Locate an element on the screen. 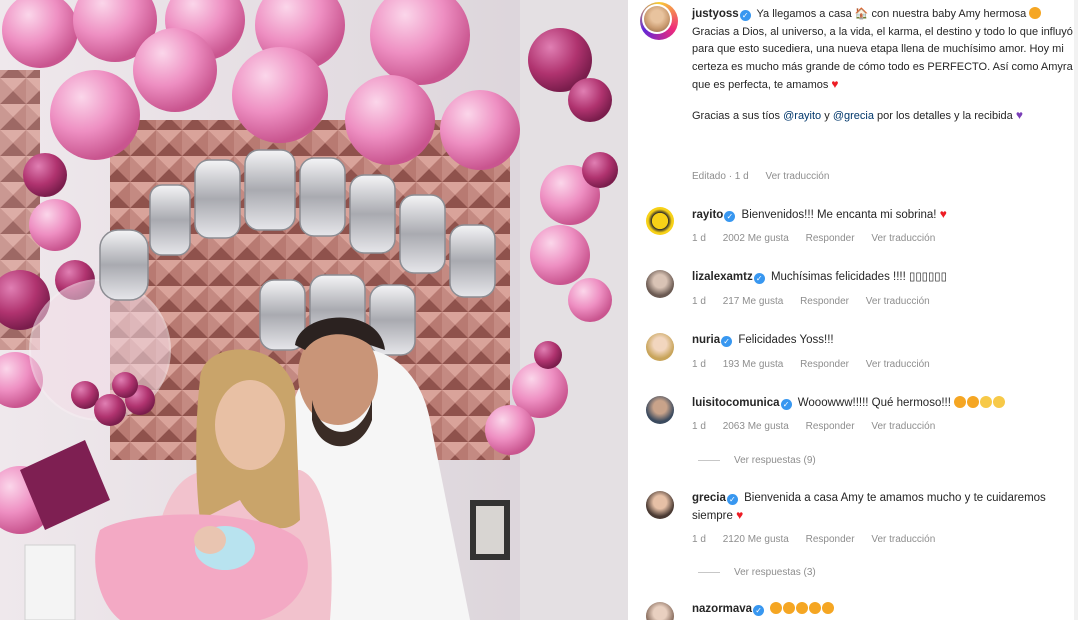 The width and height of the screenshot is (1078, 620). comment-username: nuria is located at coordinates (706, 340).